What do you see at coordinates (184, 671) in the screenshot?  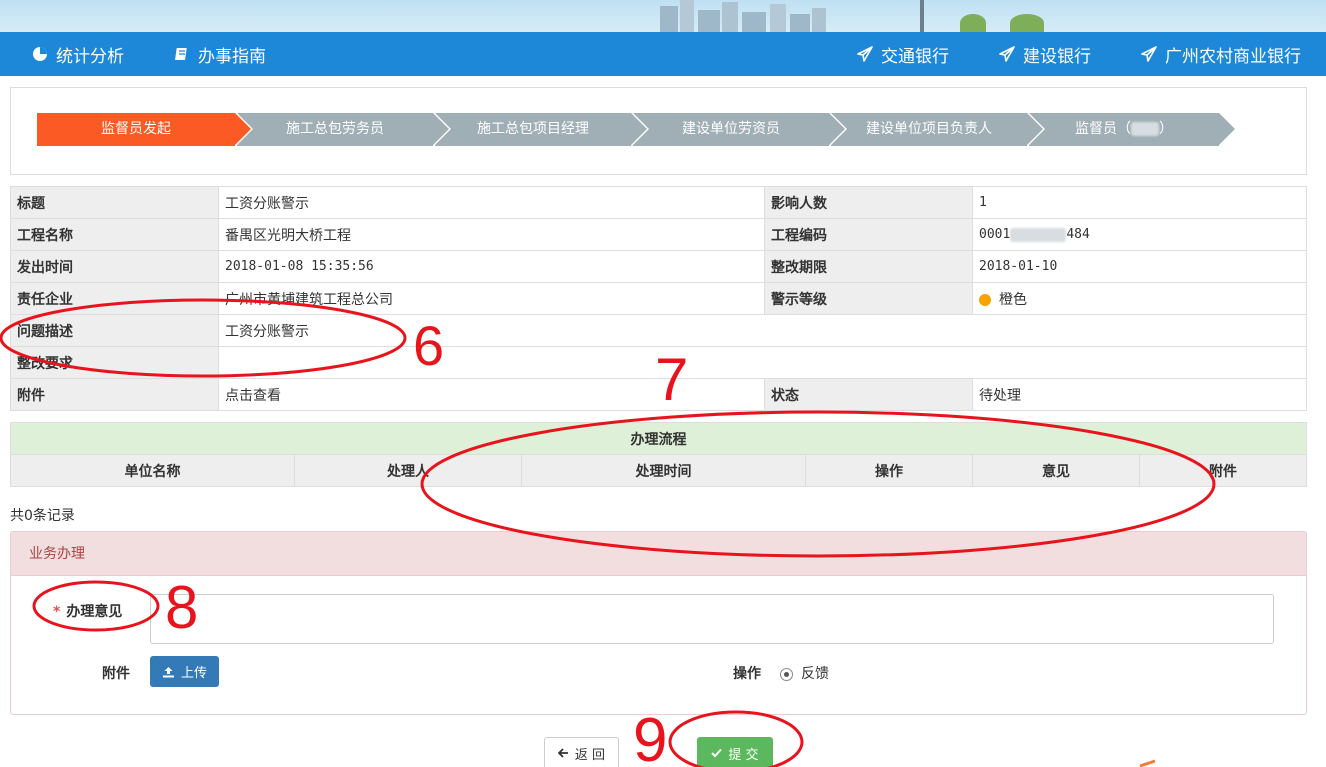 I see `upload-button: 上传` at bounding box center [184, 671].